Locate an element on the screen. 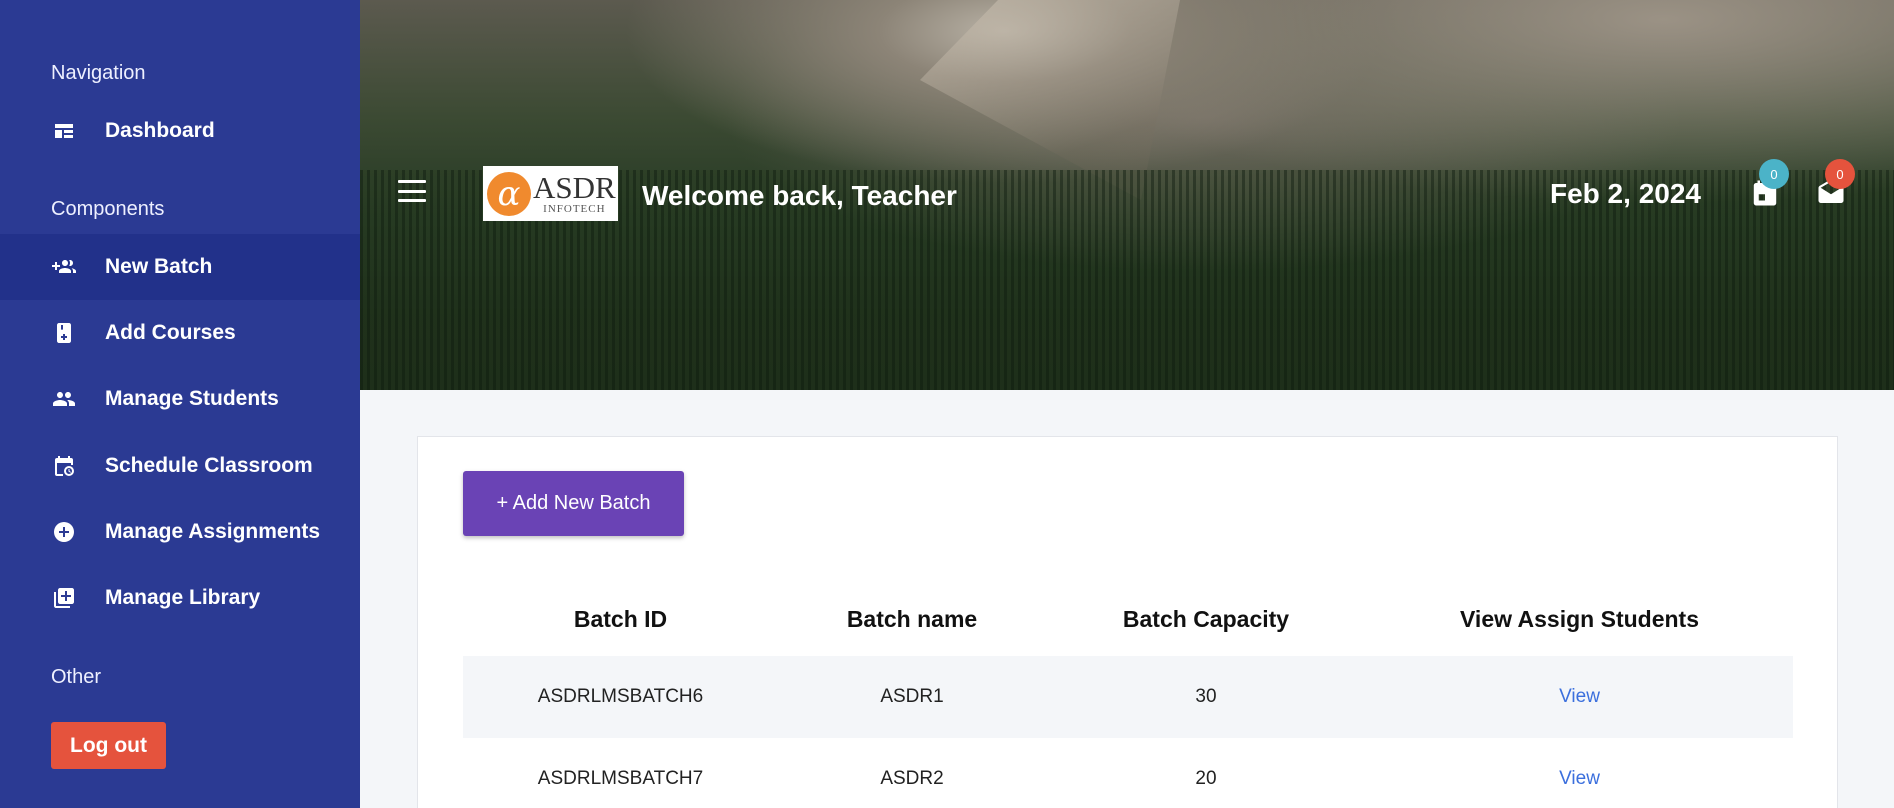  logout-button: Log out is located at coordinates (108, 745).